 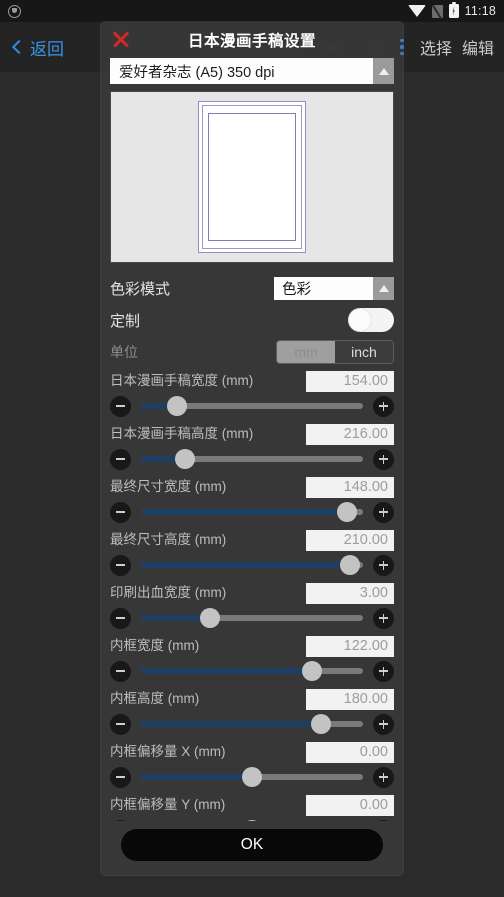 What do you see at coordinates (155, 646) in the screenshot?
I see `slider-label: 内框宽度 (mm)` at bounding box center [155, 646].